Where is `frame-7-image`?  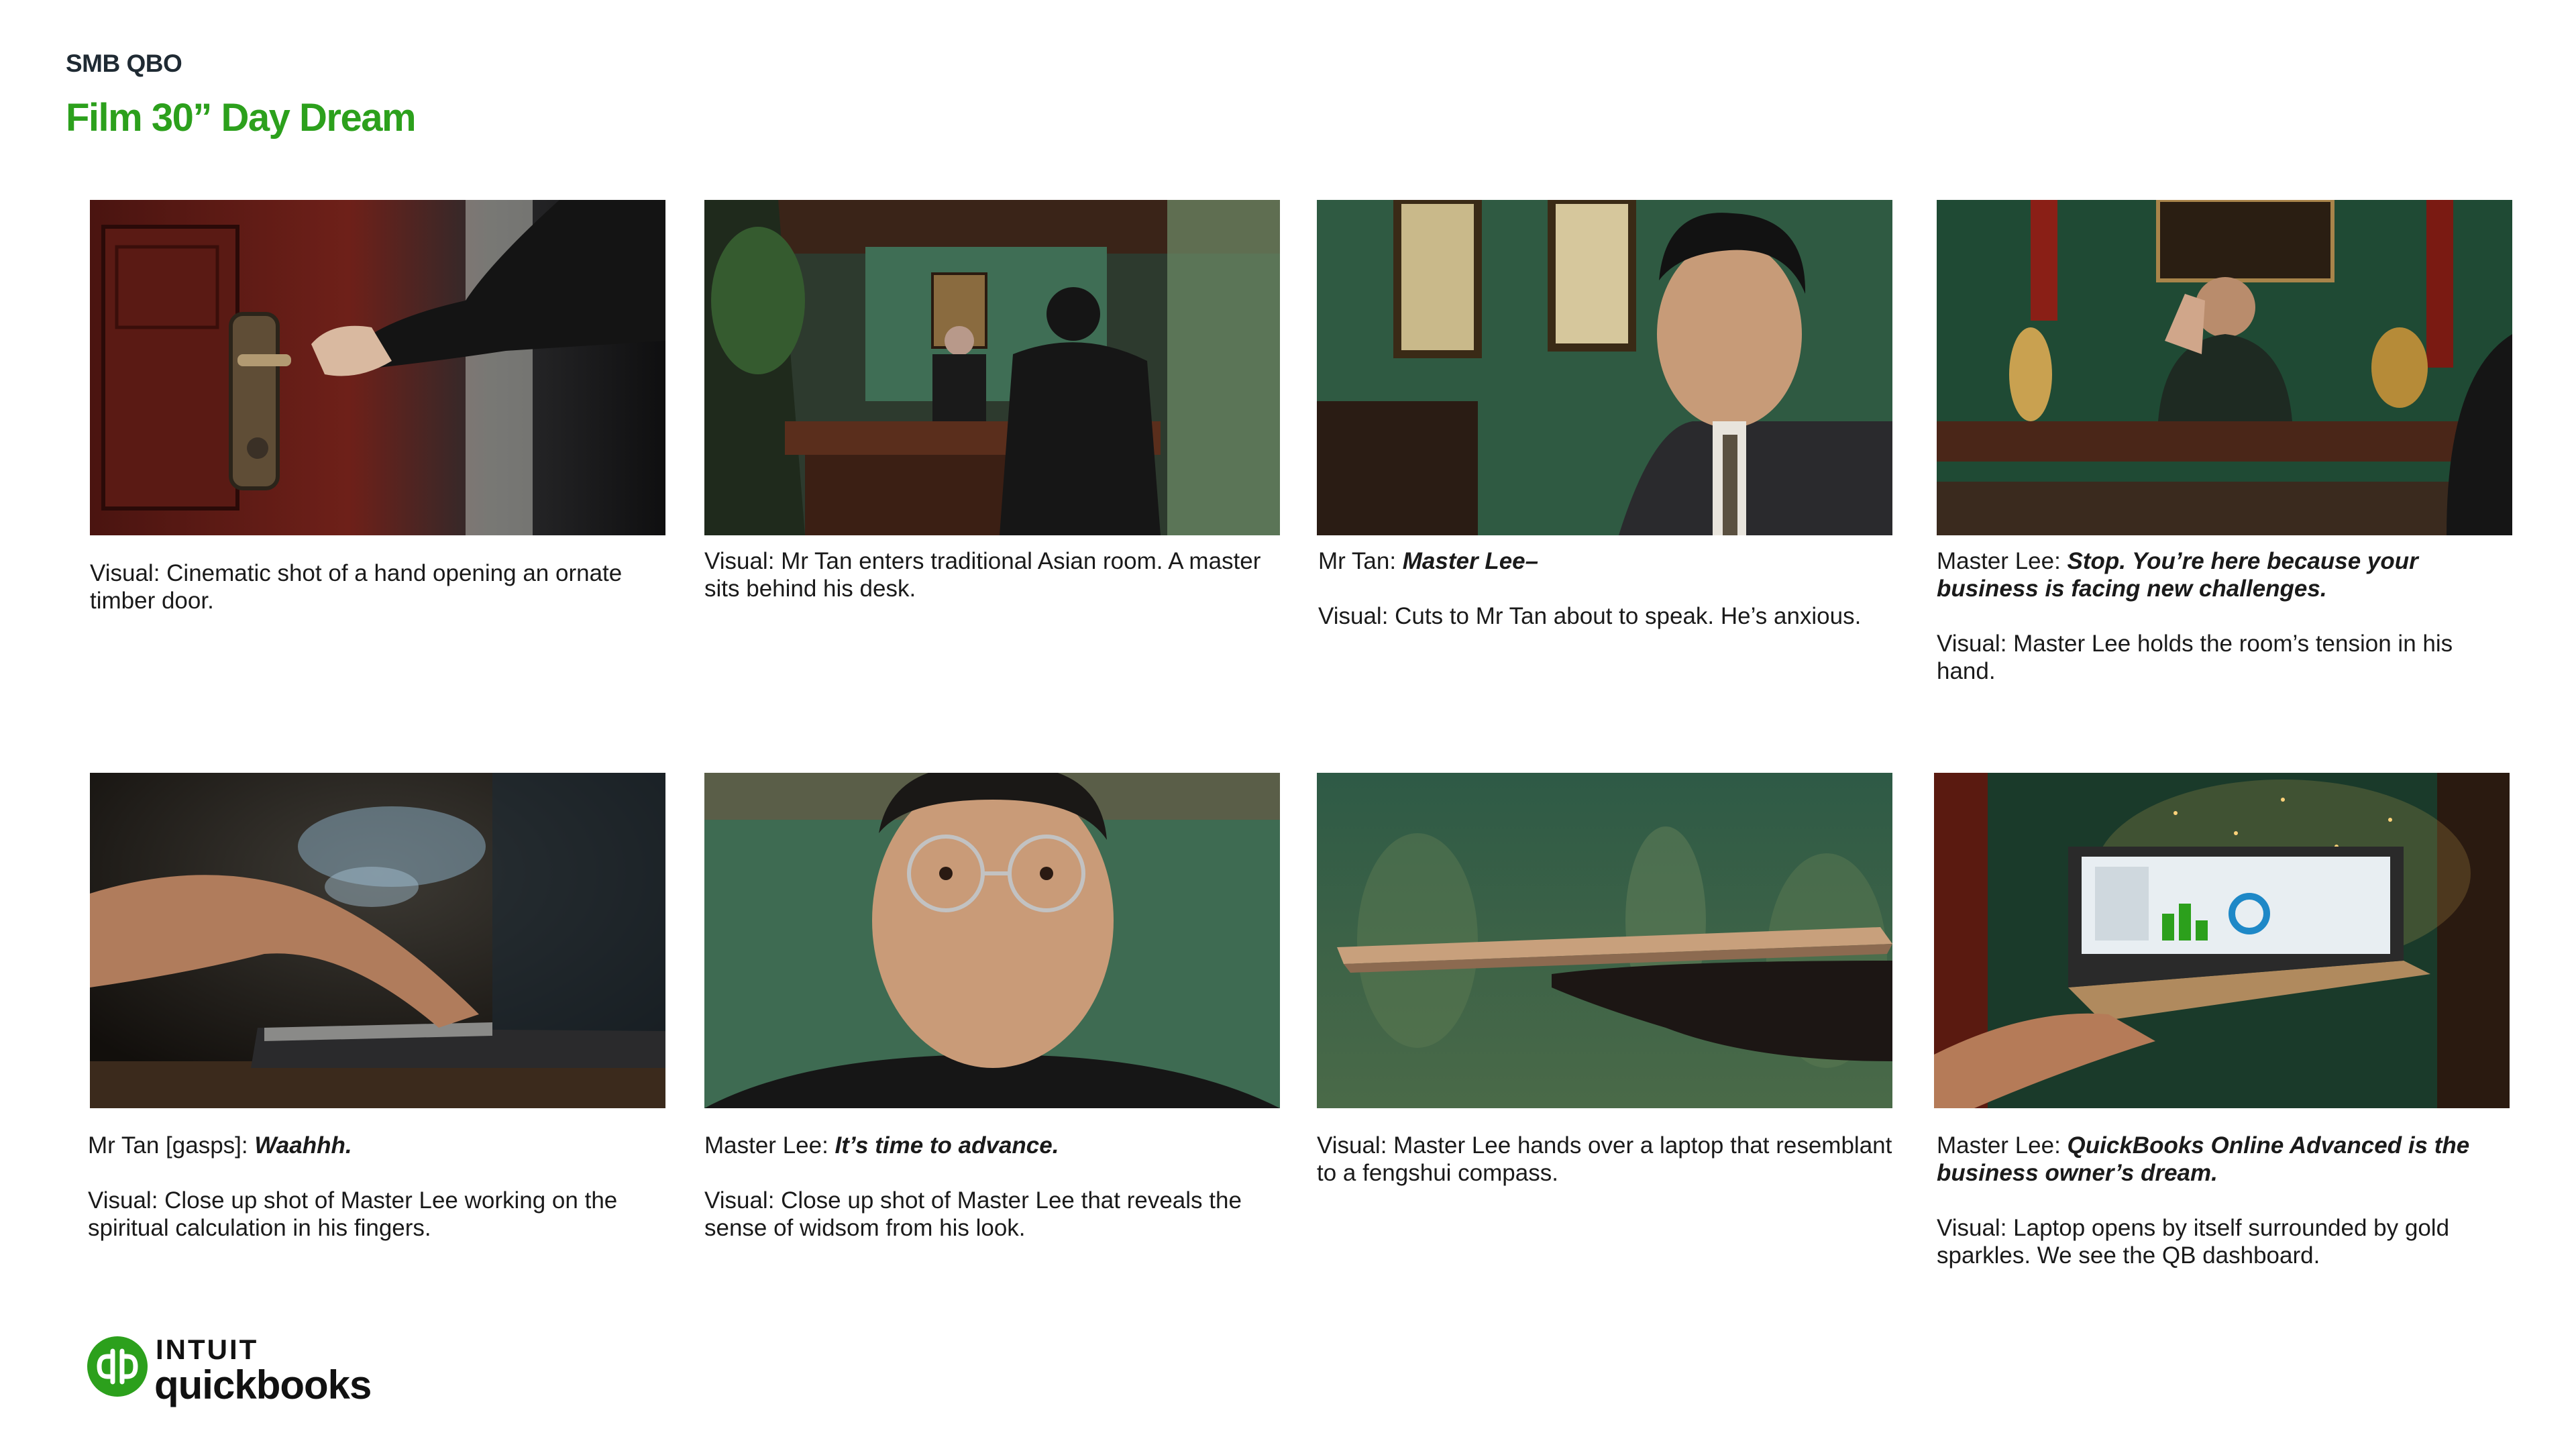
frame-7-image is located at coordinates (1604, 940).